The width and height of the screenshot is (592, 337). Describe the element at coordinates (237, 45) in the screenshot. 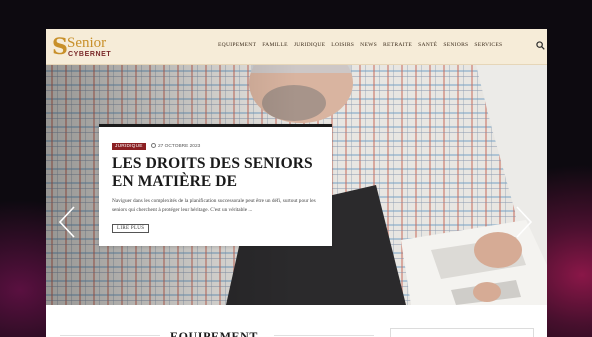

I see `nav-item-equipement: EQUIPEMENT` at that location.